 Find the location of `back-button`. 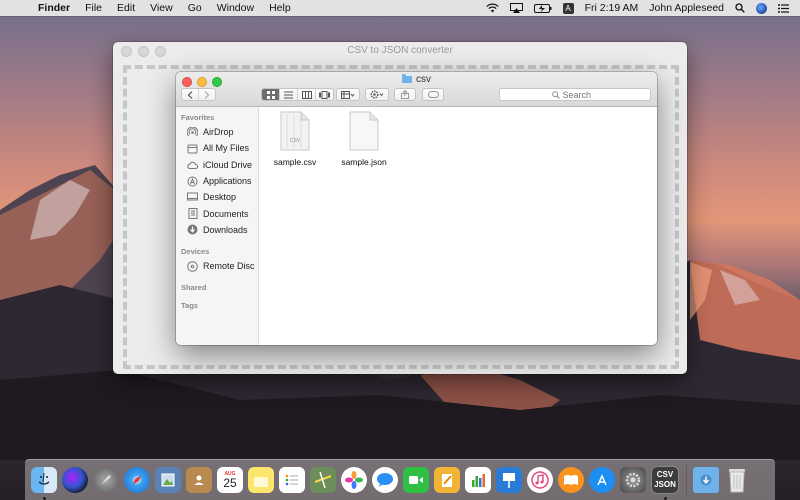

back-button is located at coordinates (190, 94).